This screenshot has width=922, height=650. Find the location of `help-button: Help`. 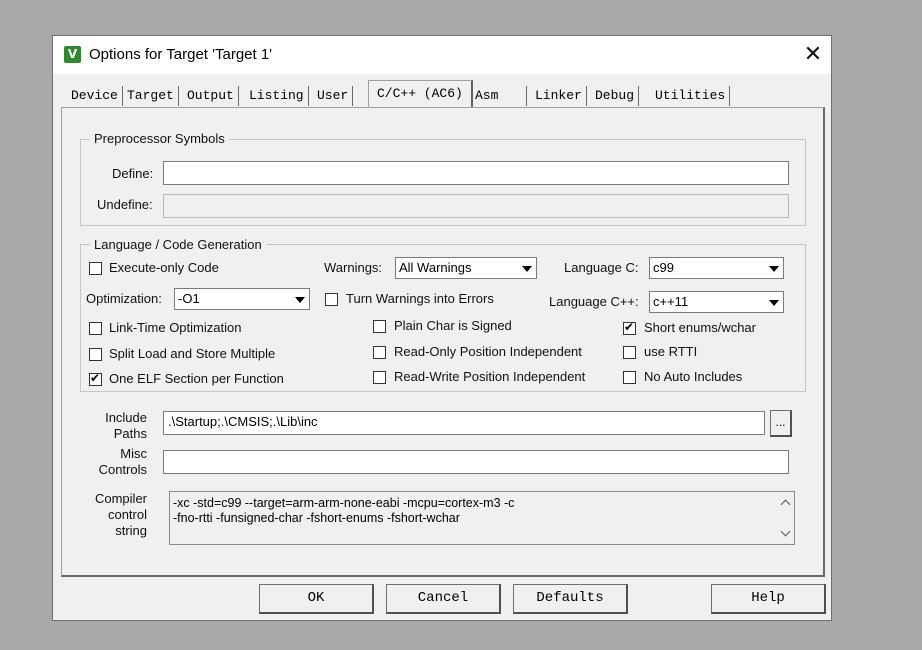

help-button: Help is located at coordinates (768, 599).